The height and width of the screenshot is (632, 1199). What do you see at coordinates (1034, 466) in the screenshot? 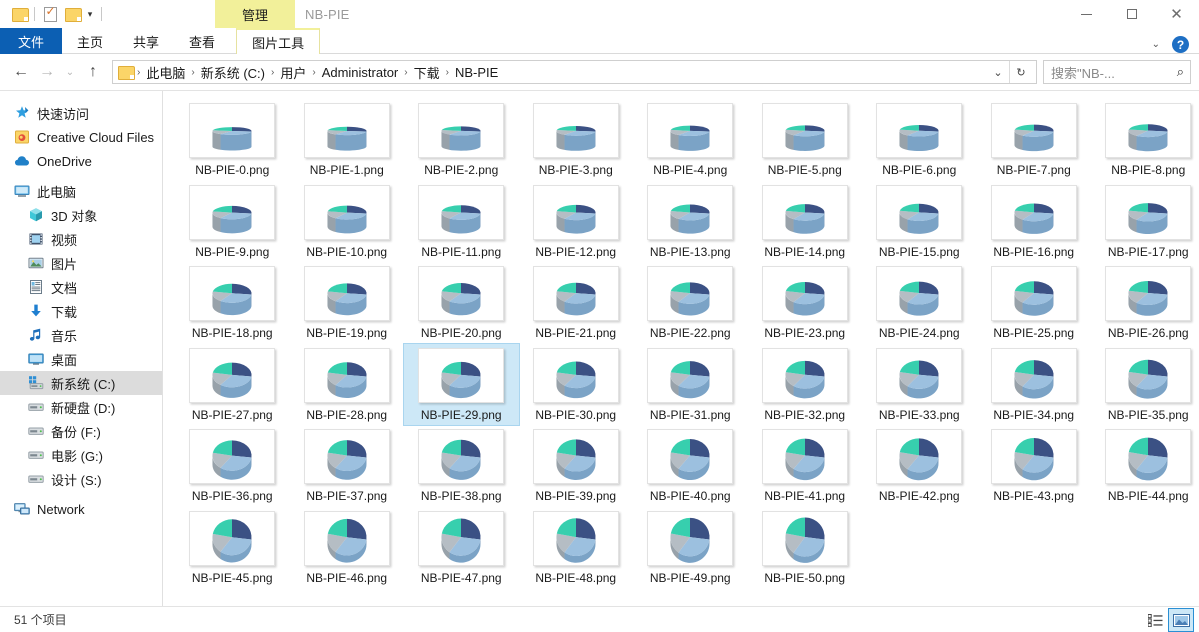
I see `file-item: NB-PIE-43.png` at bounding box center [1034, 466].